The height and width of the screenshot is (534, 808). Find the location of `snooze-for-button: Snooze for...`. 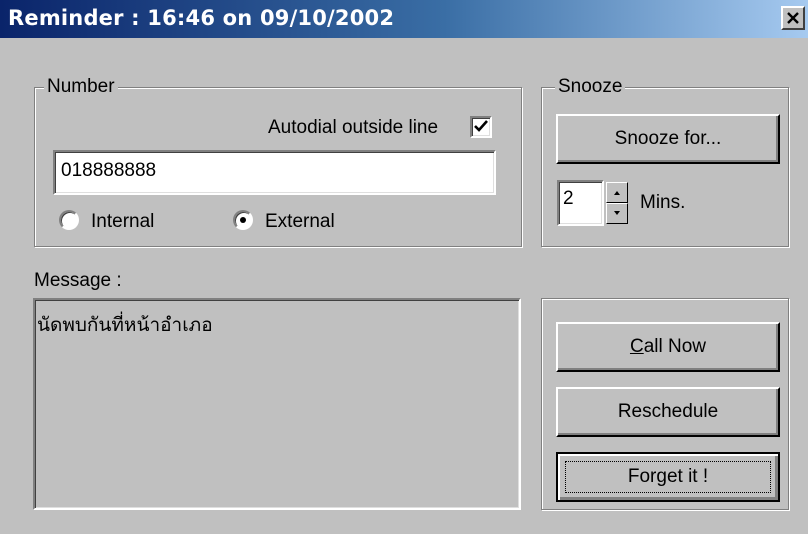

snooze-for-button: Snooze for... is located at coordinates (668, 139).